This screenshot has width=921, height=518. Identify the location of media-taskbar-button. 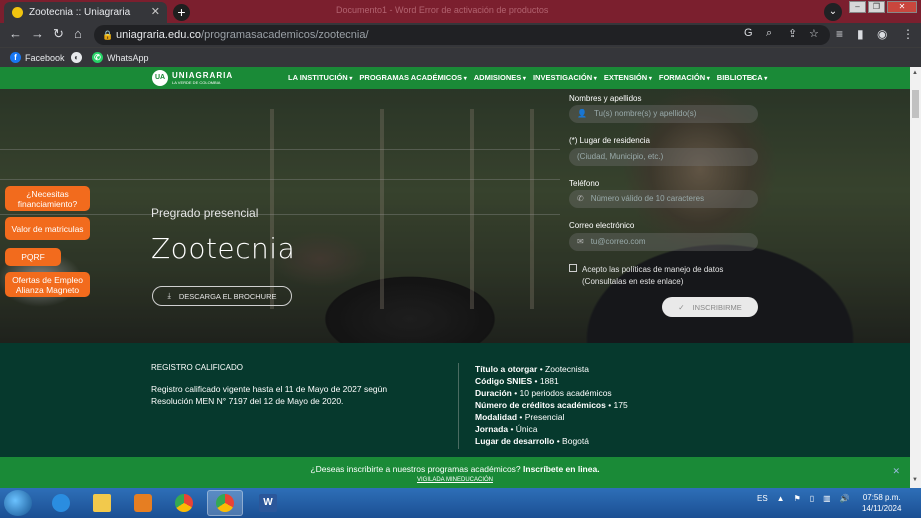
(143, 503).